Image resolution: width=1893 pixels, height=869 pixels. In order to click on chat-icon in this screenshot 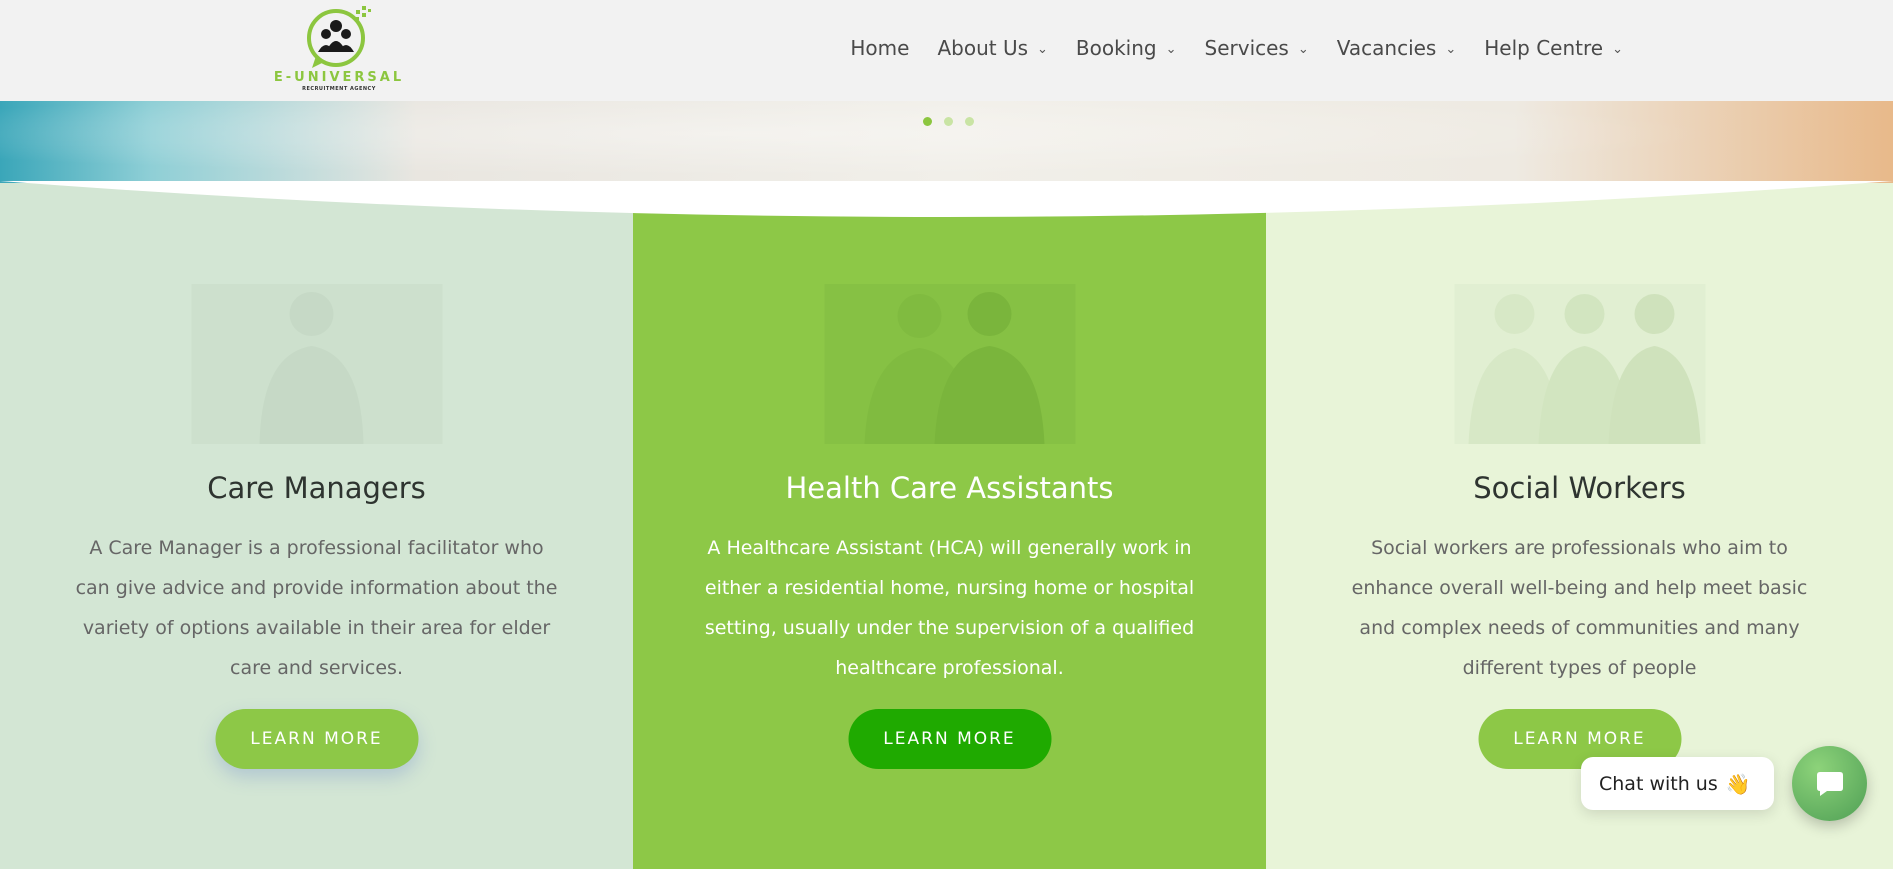, I will do `click(1829, 783)`.